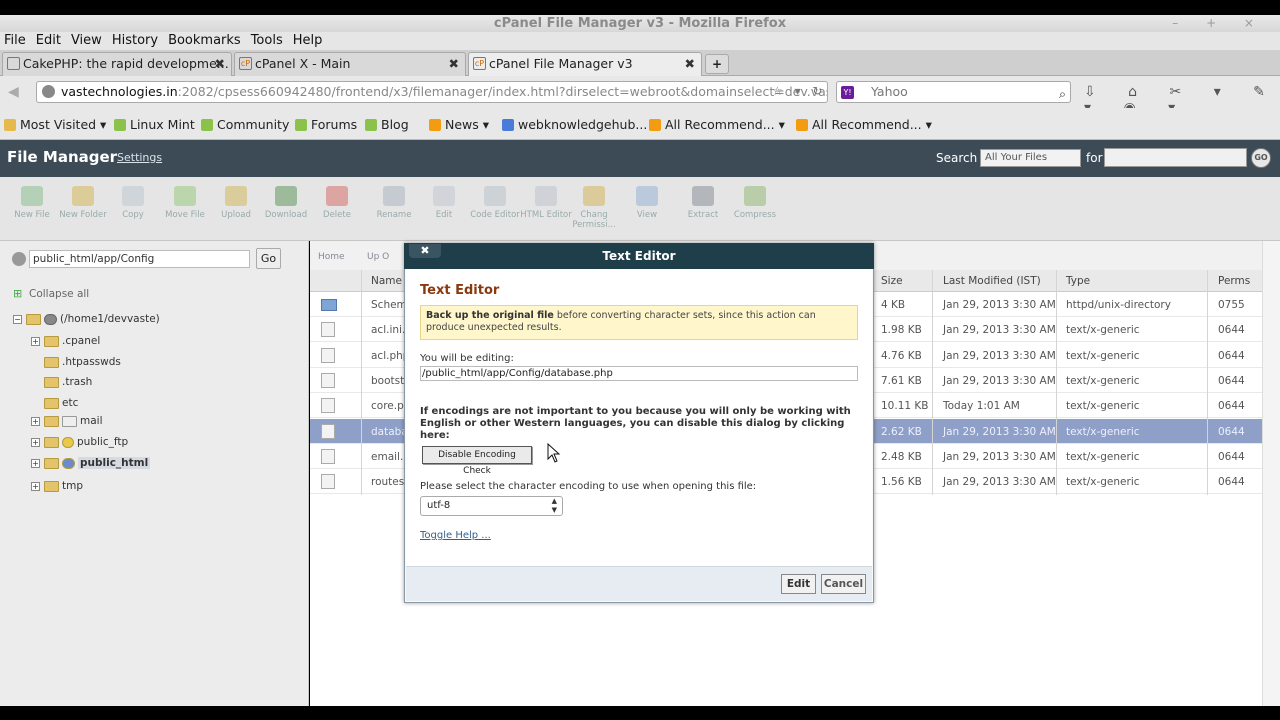 This screenshot has width=1280, height=720. I want to click on collapse-icon: −, so click(17, 319).